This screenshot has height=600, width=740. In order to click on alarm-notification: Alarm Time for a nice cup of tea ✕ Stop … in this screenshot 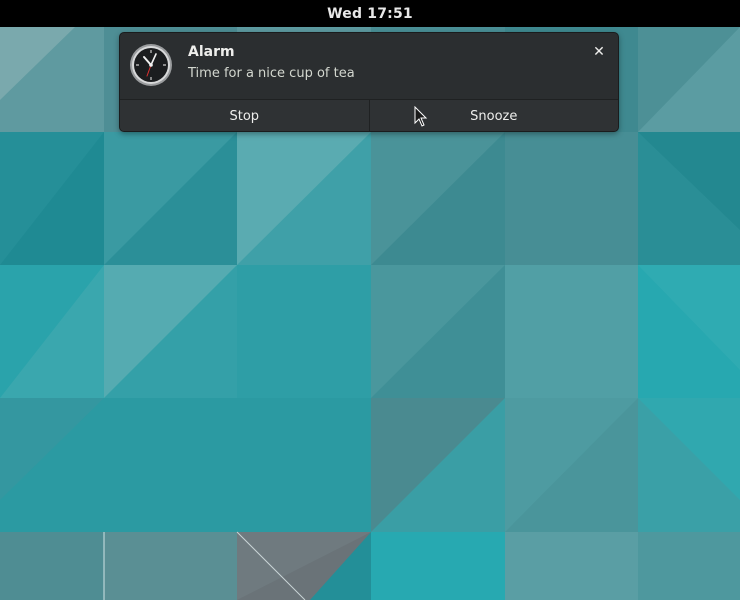, I will do `click(369, 82)`.